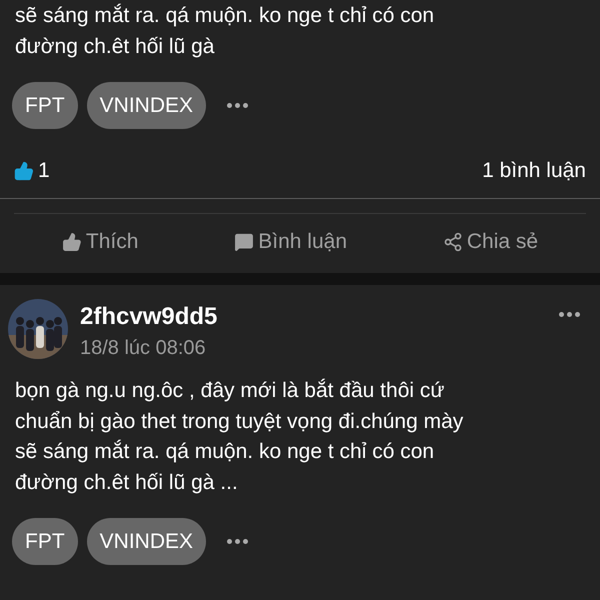  I want to click on comment-button: Bình luận, so click(291, 242).